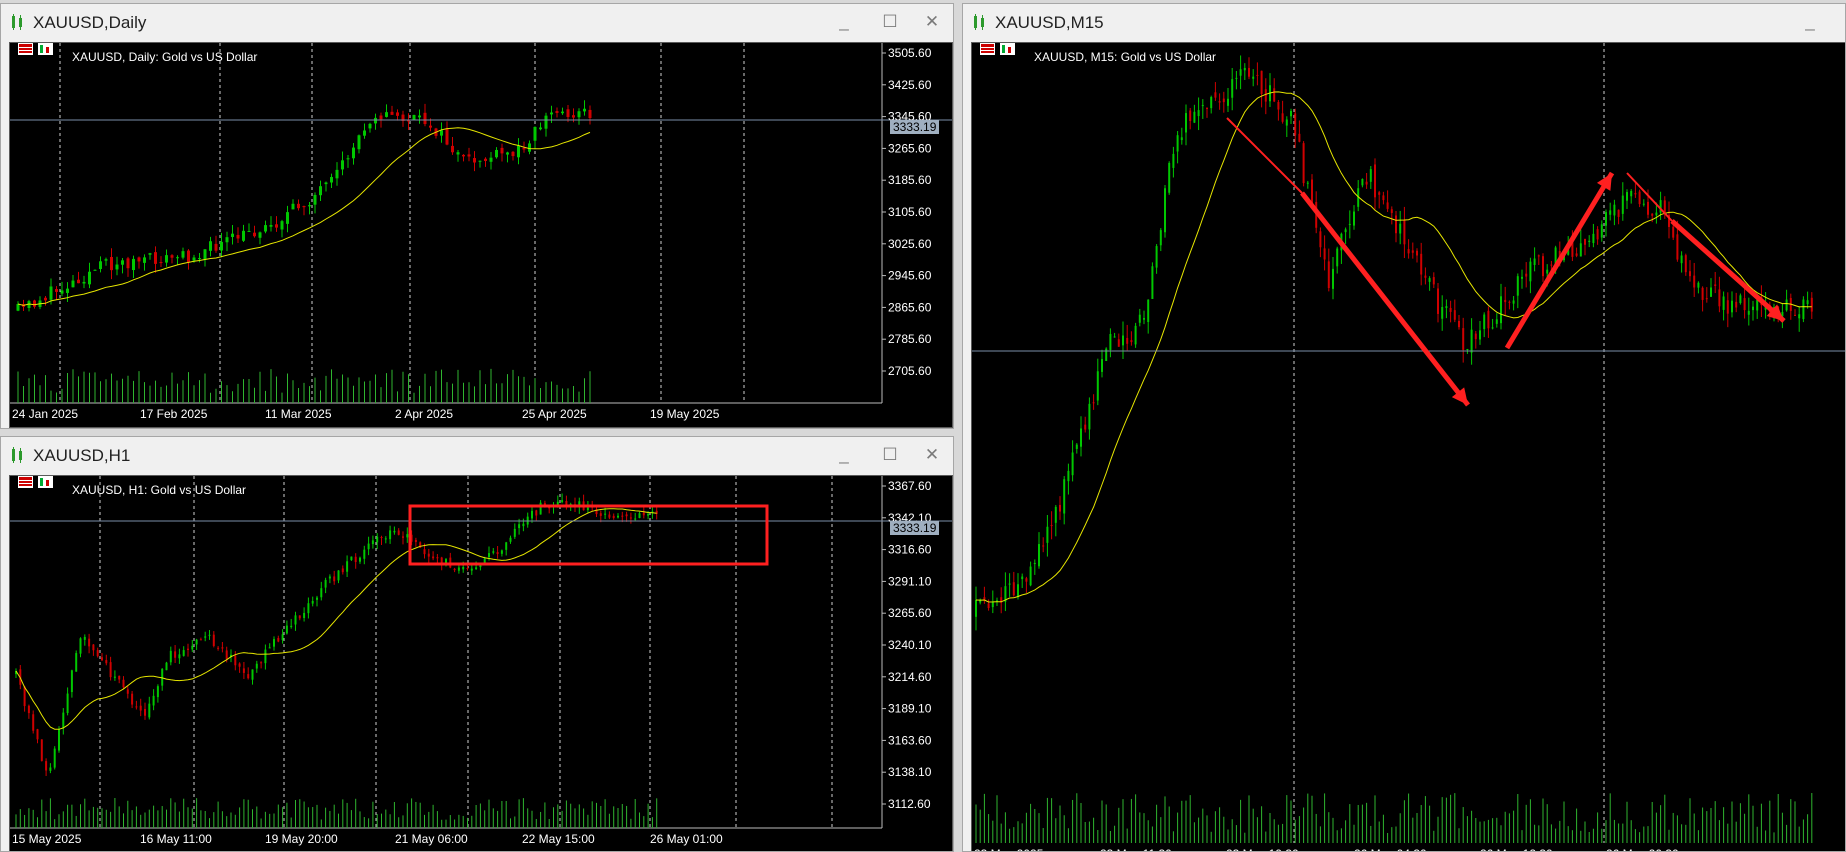 This screenshot has height=852, width=1846. I want to click on time-axis-label: 22 May 15:00, so click(558, 839).